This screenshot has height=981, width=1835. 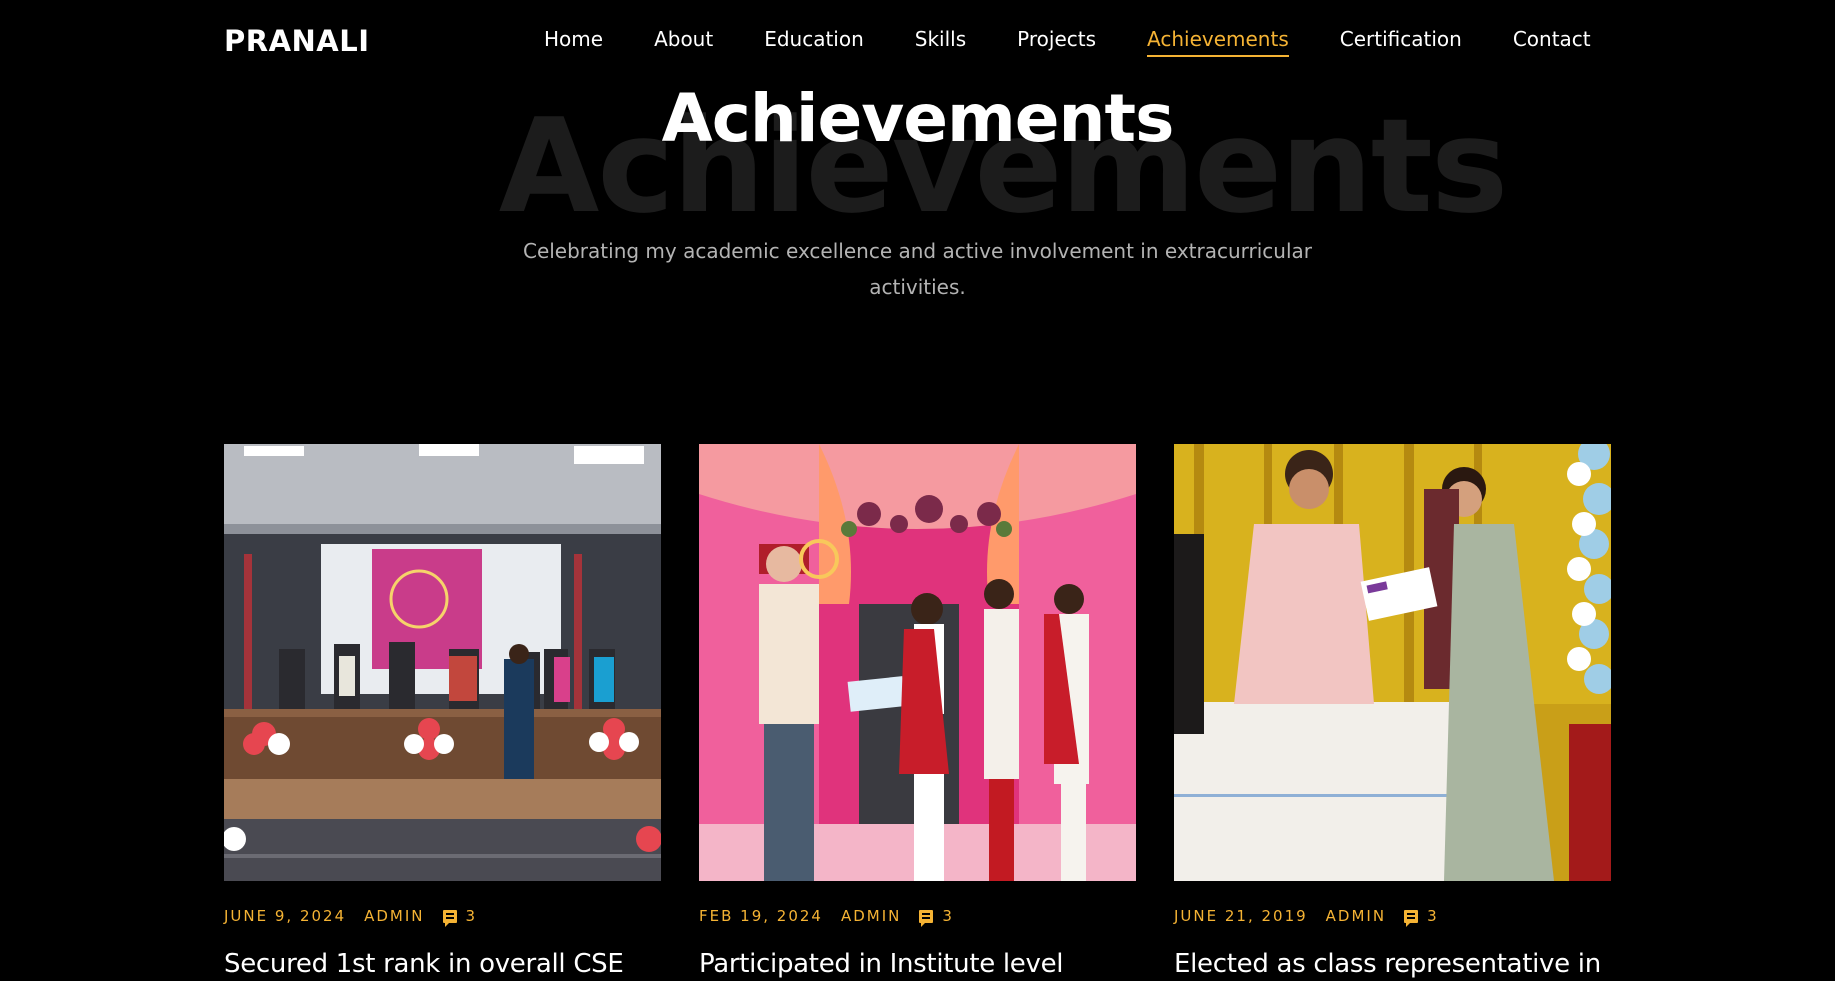 I want to click on subtitle-line-2: activities., so click(x=917, y=287).